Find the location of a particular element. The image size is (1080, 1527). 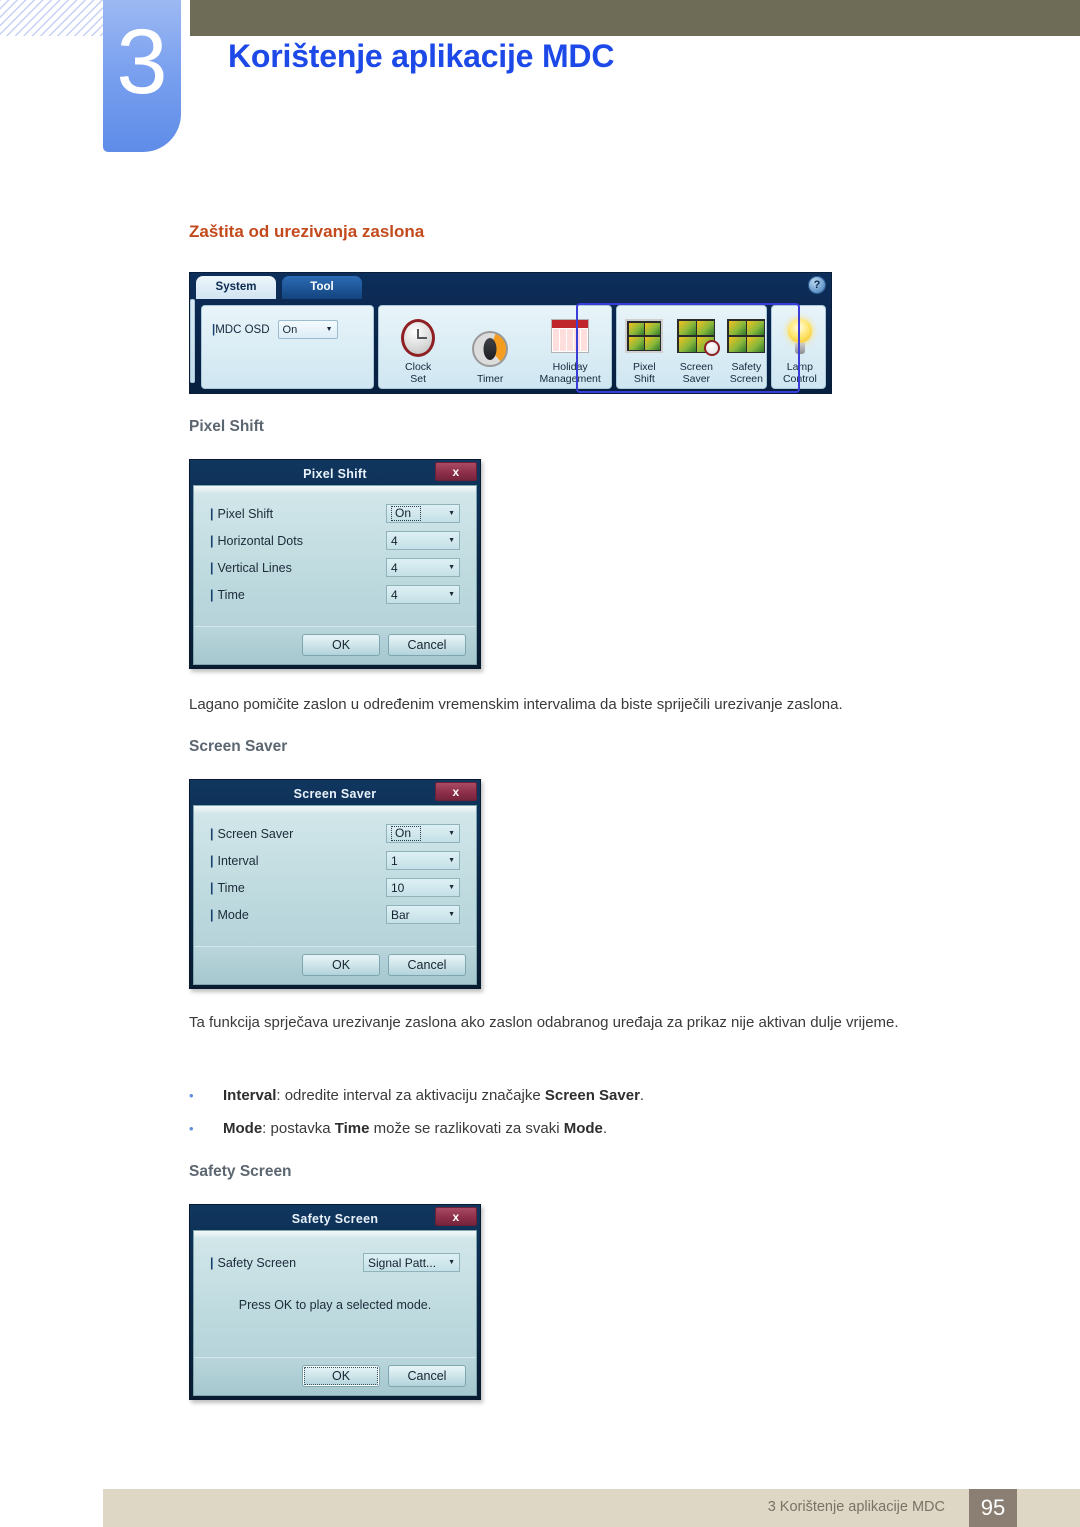

safety-screen-note: Press OK to play a selected mode. is located at coordinates (335, 1305).